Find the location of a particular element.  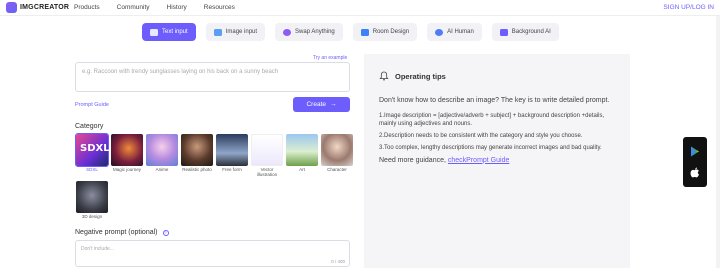

tab-label: AI Human is located at coordinates (460, 32).